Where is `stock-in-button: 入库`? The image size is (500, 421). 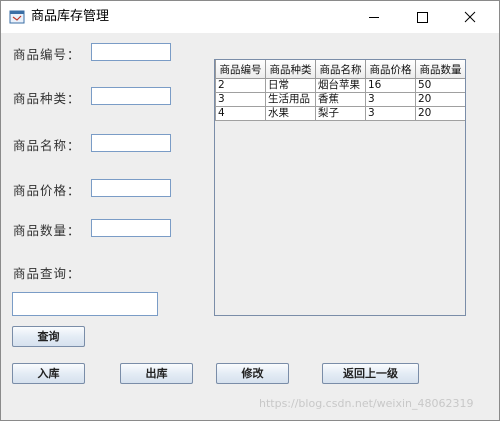
stock-in-button: 入库 is located at coordinates (48, 373).